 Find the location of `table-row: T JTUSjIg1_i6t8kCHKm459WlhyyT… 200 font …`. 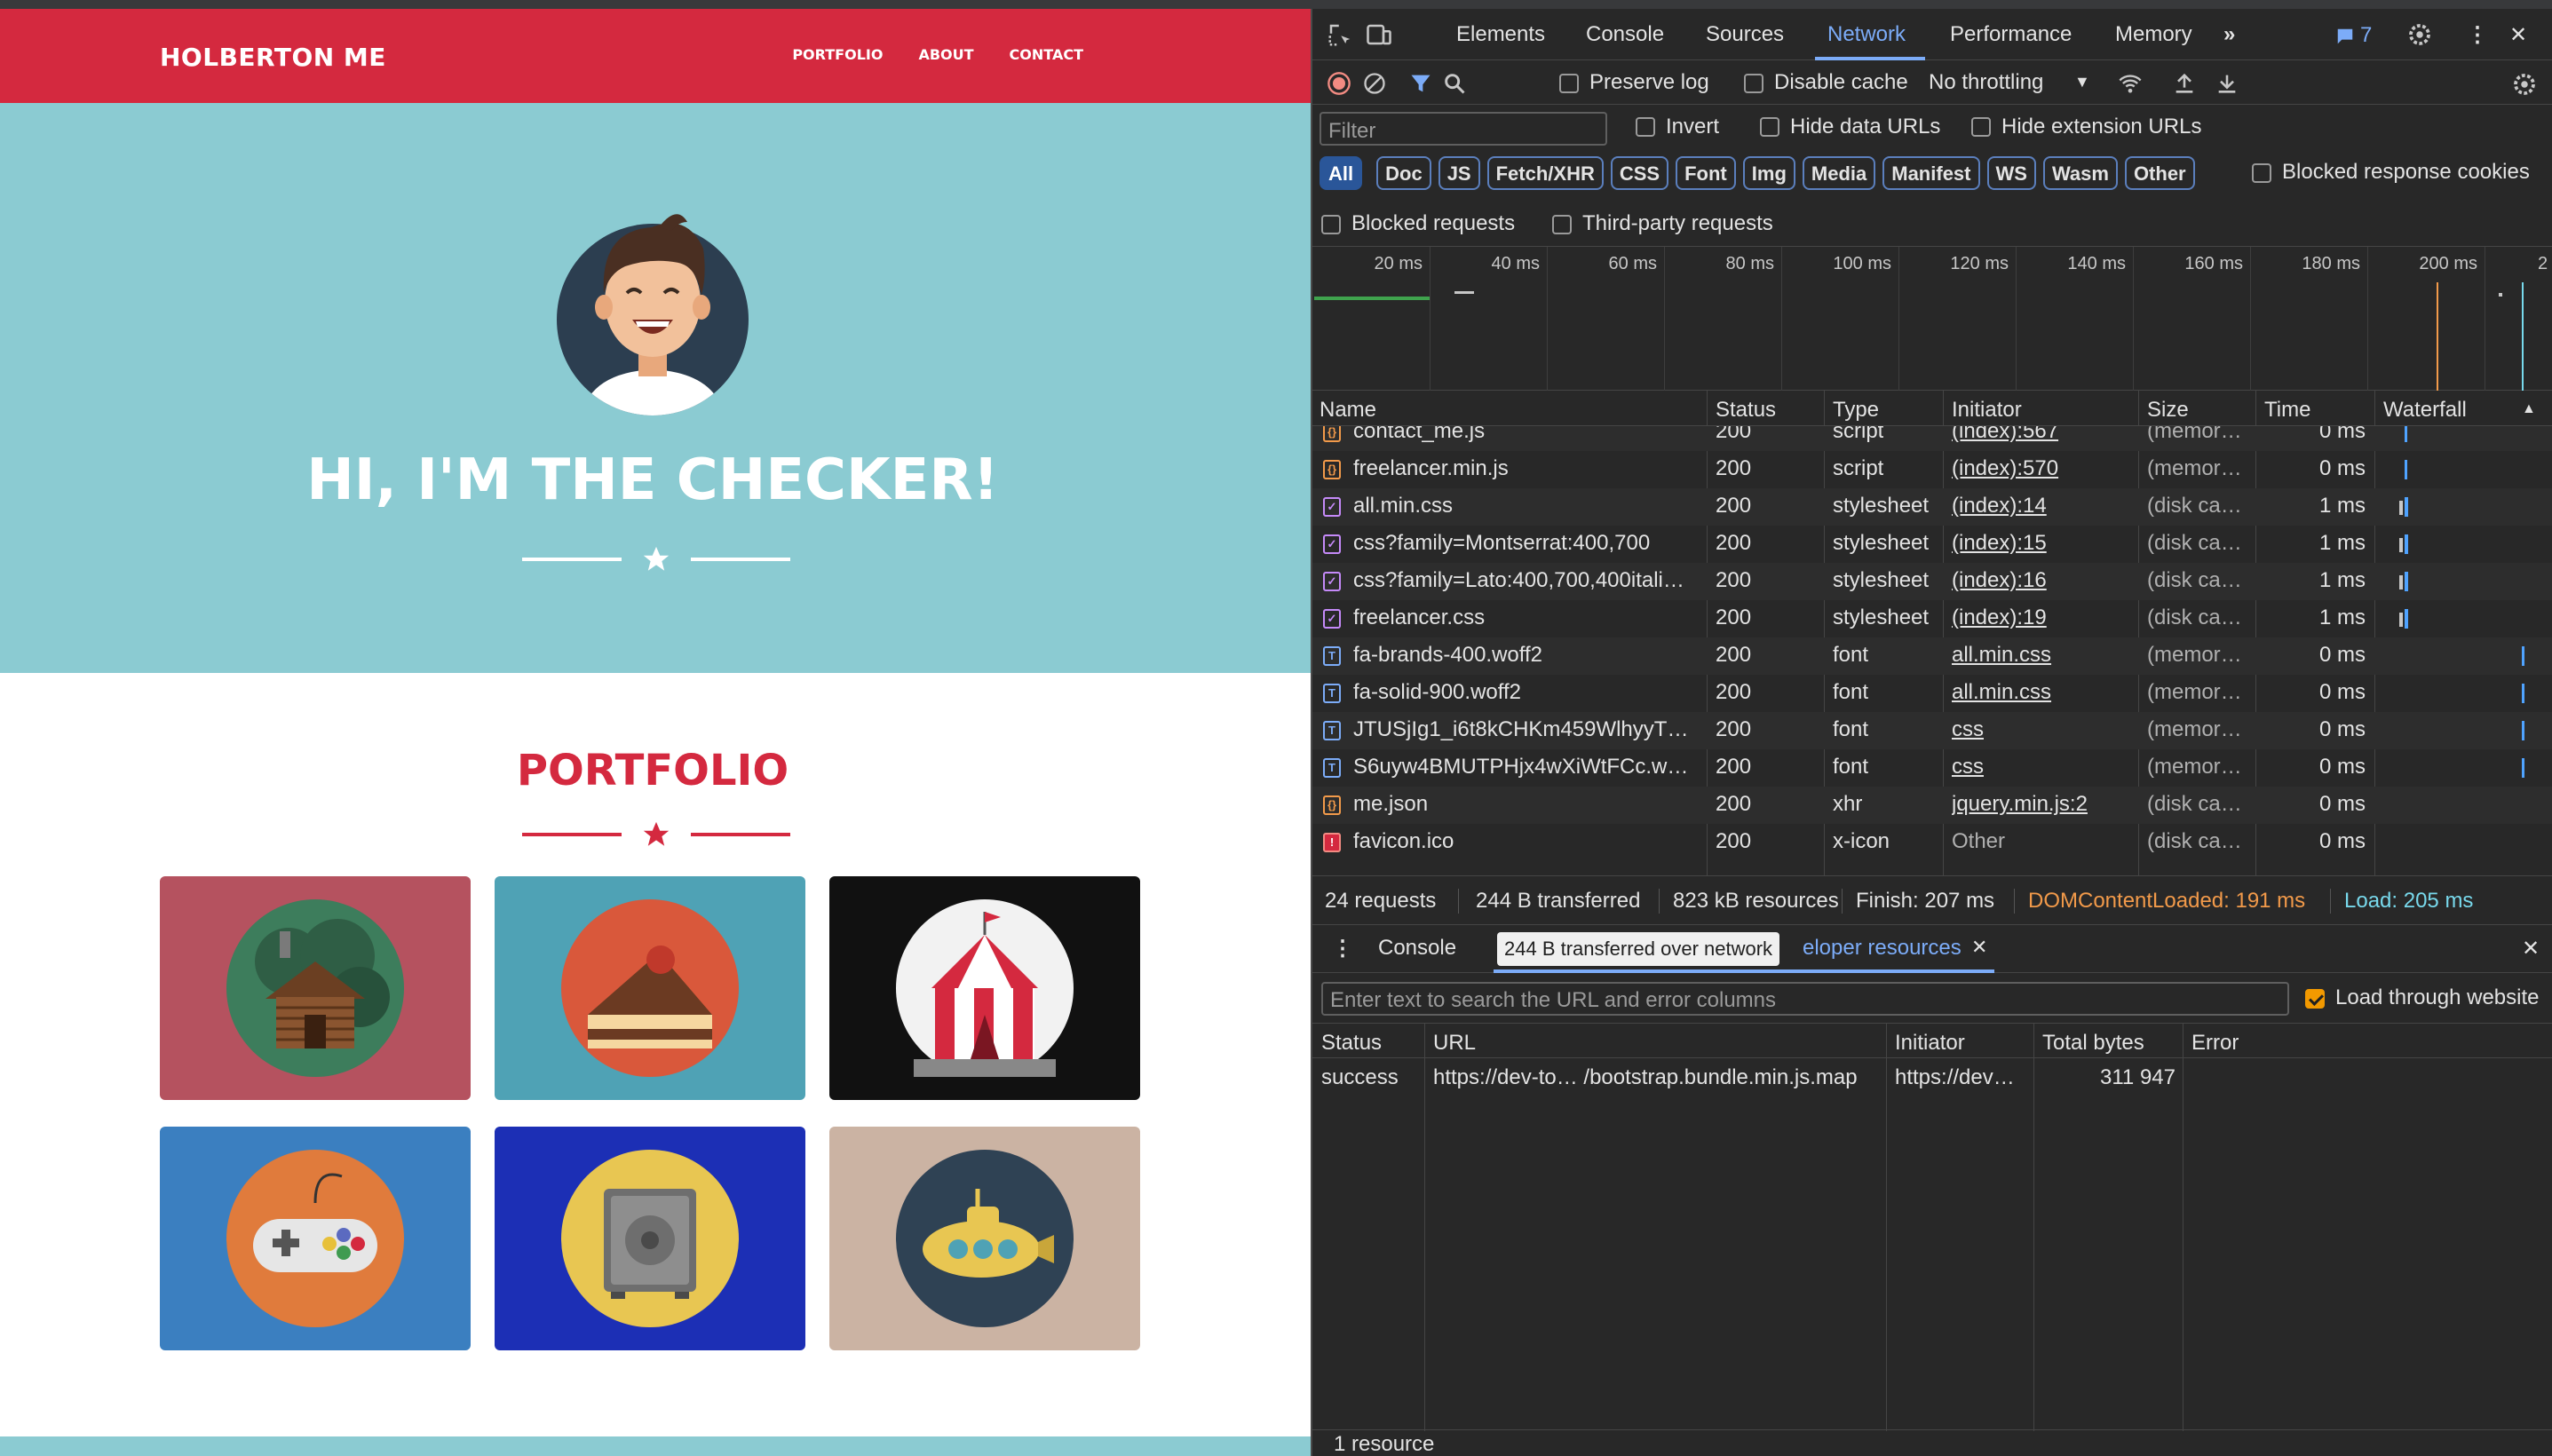

table-row: T JTUSjIg1_i6t8kCHKm459WlhyyT… 200 font … is located at coordinates (1932, 730).